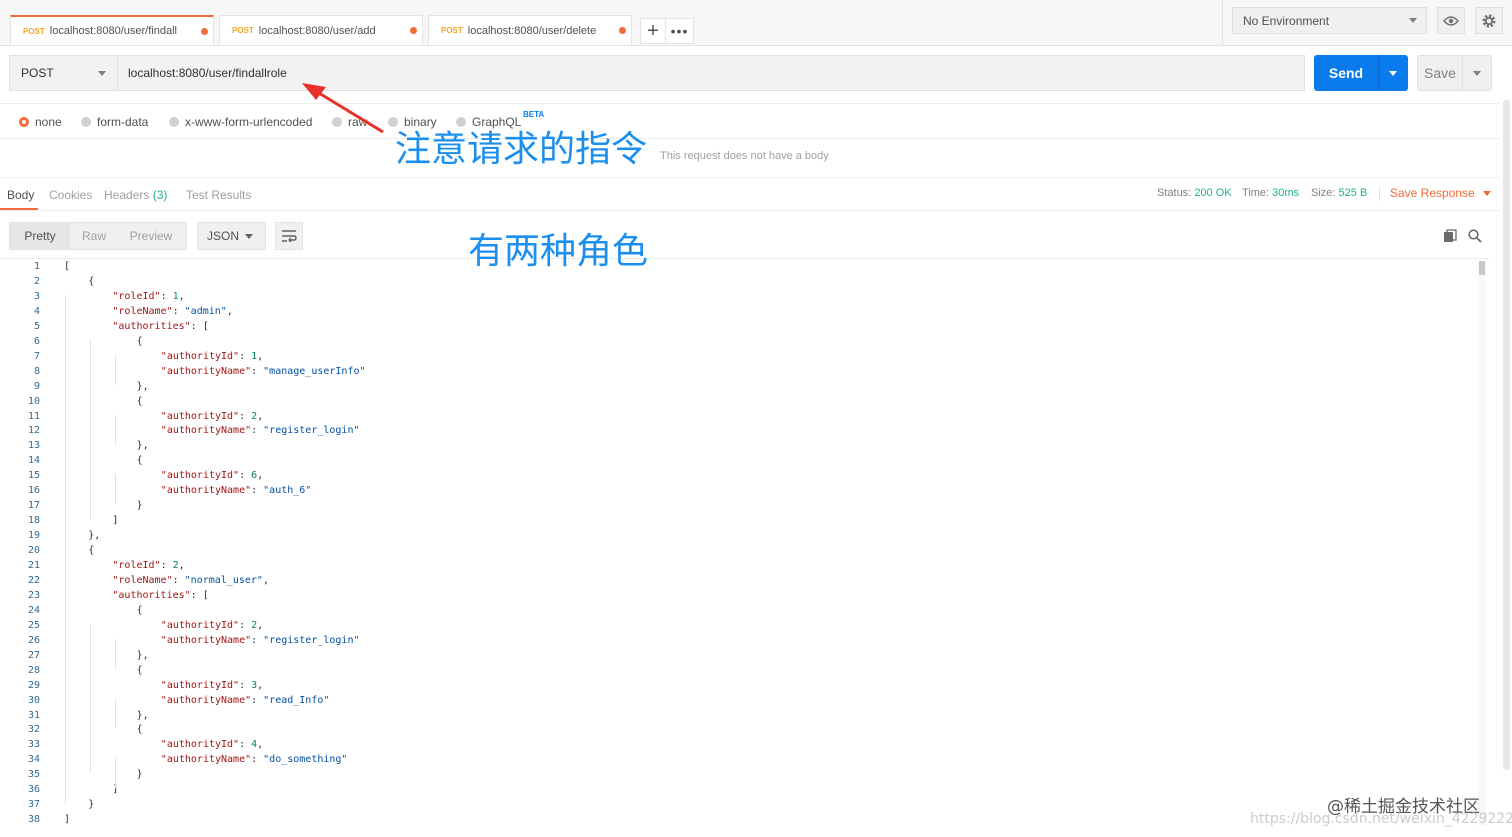  What do you see at coordinates (558, 251) in the screenshot?
I see `annotation-note-roles: 有两种角色` at bounding box center [558, 251].